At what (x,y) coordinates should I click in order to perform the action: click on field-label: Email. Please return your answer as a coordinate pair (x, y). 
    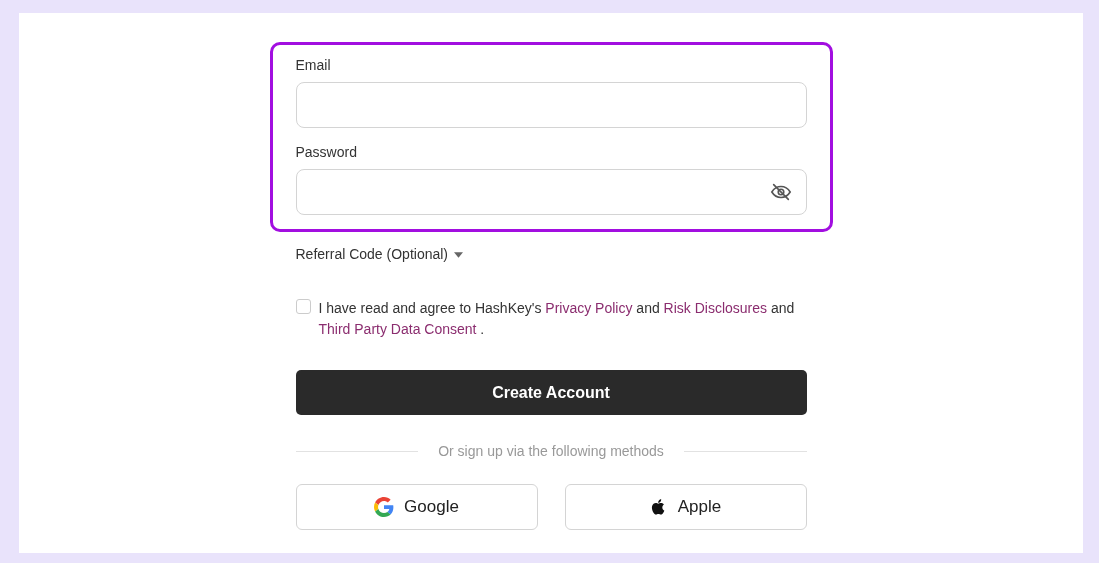
    Looking at the image, I should click on (313, 65).